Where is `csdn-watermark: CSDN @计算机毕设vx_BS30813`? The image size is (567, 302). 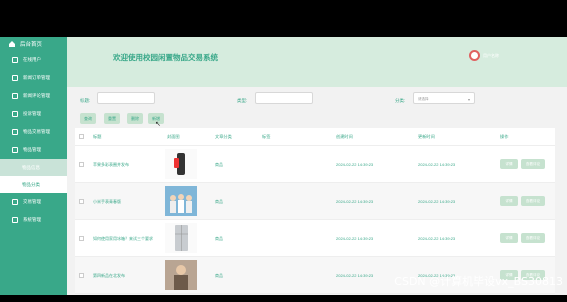 csdn-watermark: CSDN @计算机毕设vx_BS30813 is located at coordinates (478, 281).